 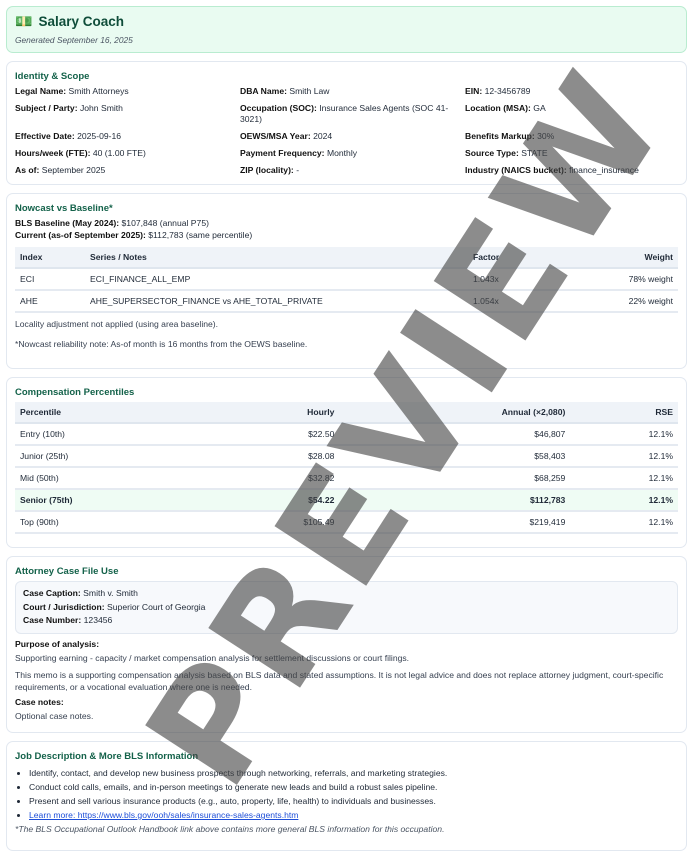 I want to click on baseline-value: $107,848 (annual P75), so click(x=165, y=223).